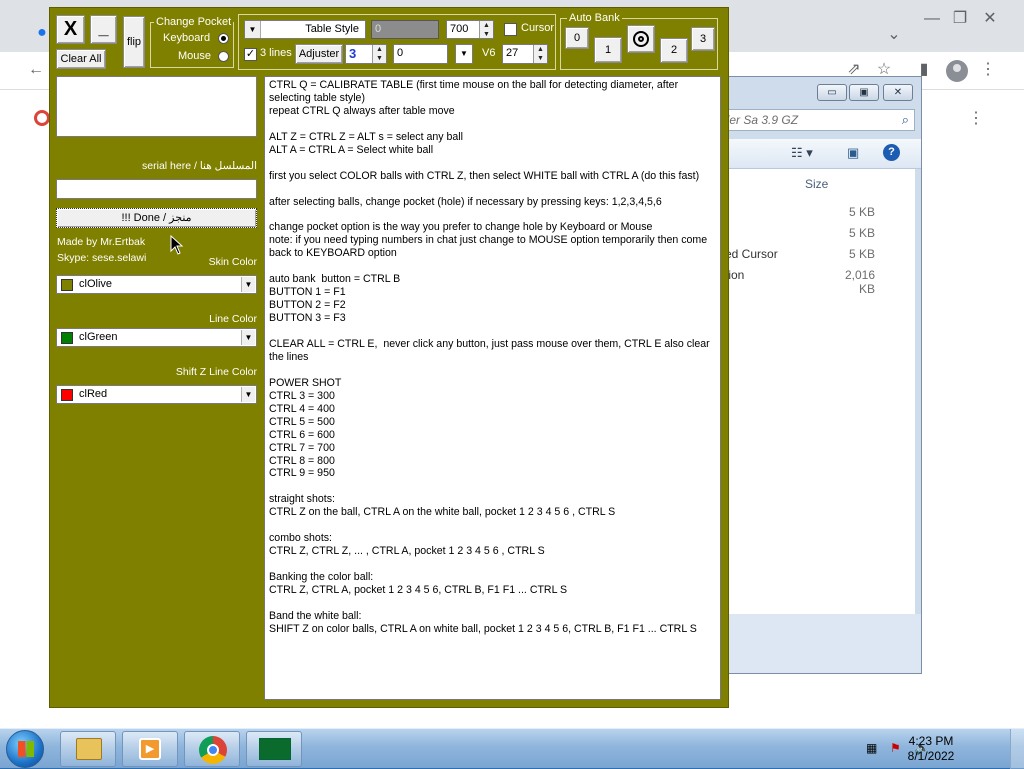 The height and width of the screenshot is (769, 1024). Describe the element at coordinates (223, 56) in the screenshot. I see `mouse-radio` at that location.